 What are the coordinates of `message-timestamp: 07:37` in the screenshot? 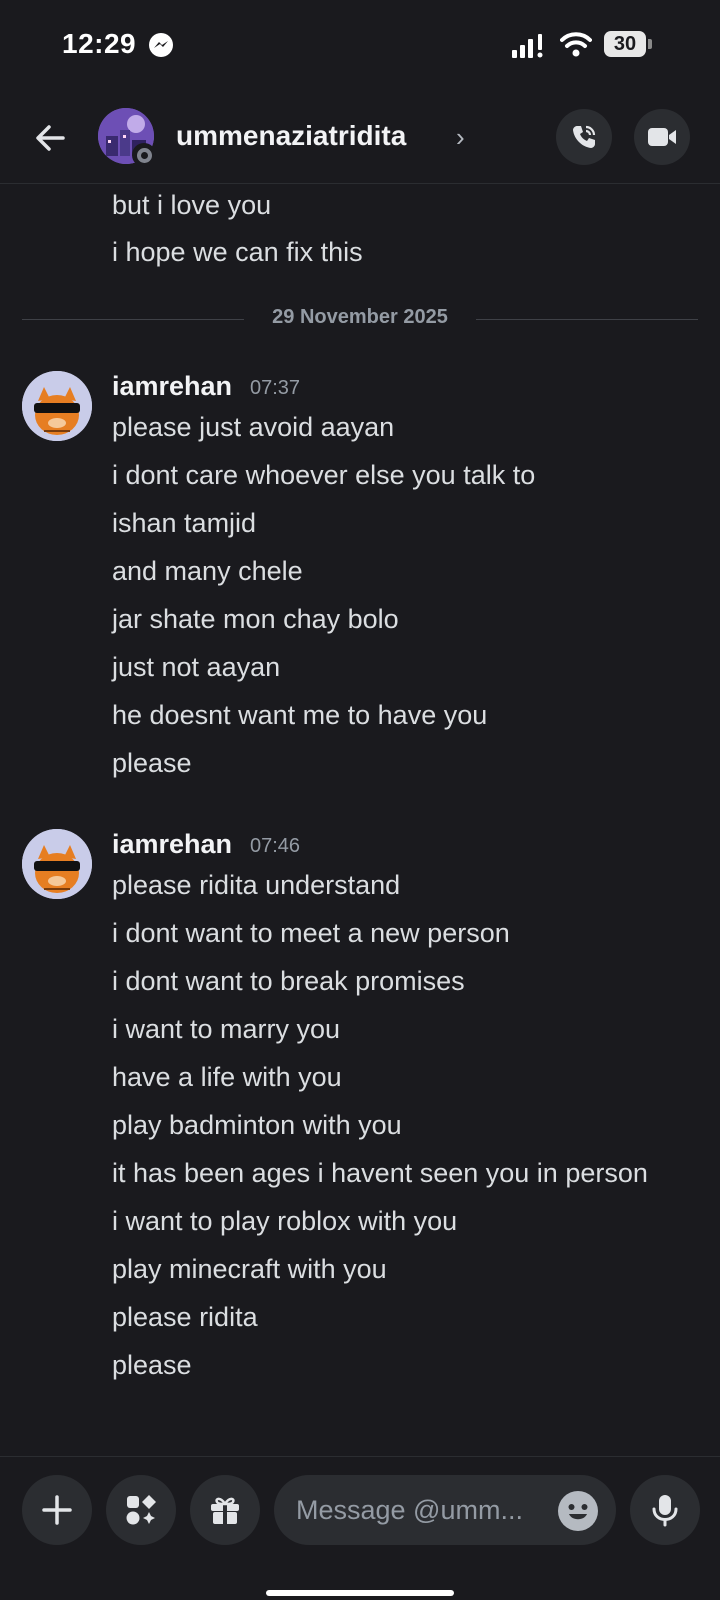 It's located at (275, 388).